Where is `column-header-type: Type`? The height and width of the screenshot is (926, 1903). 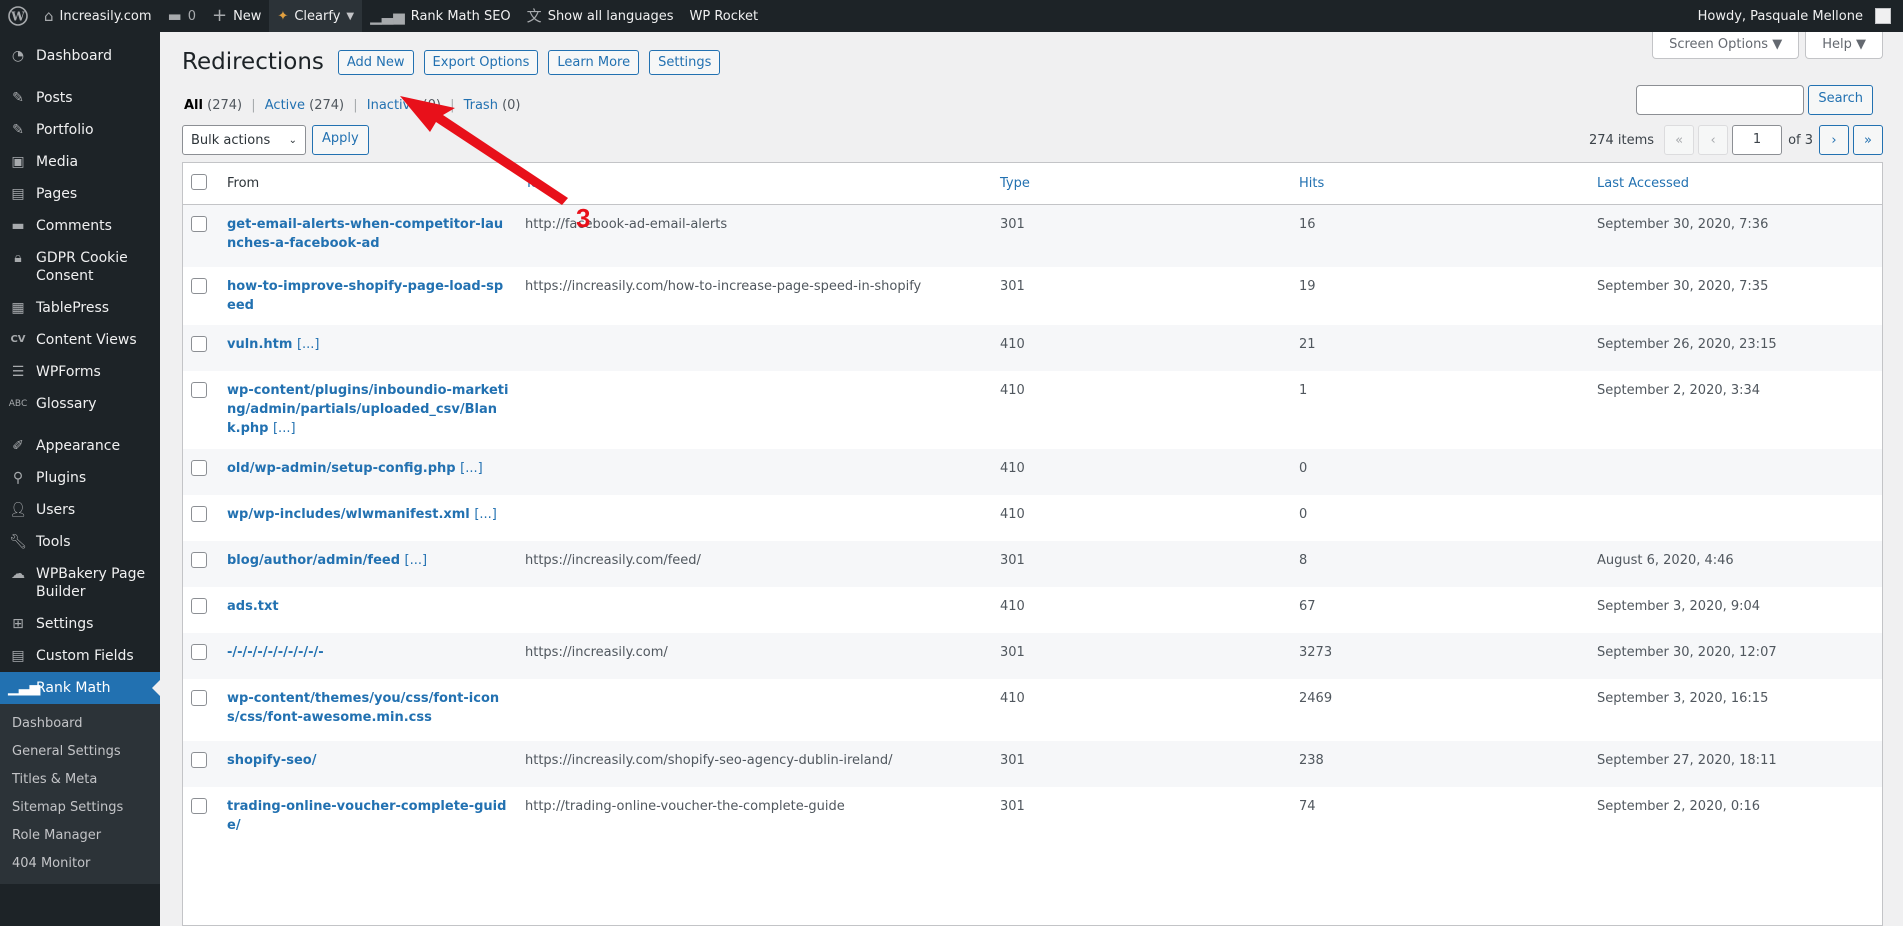 column-header-type: Type is located at coordinates (1141, 184).